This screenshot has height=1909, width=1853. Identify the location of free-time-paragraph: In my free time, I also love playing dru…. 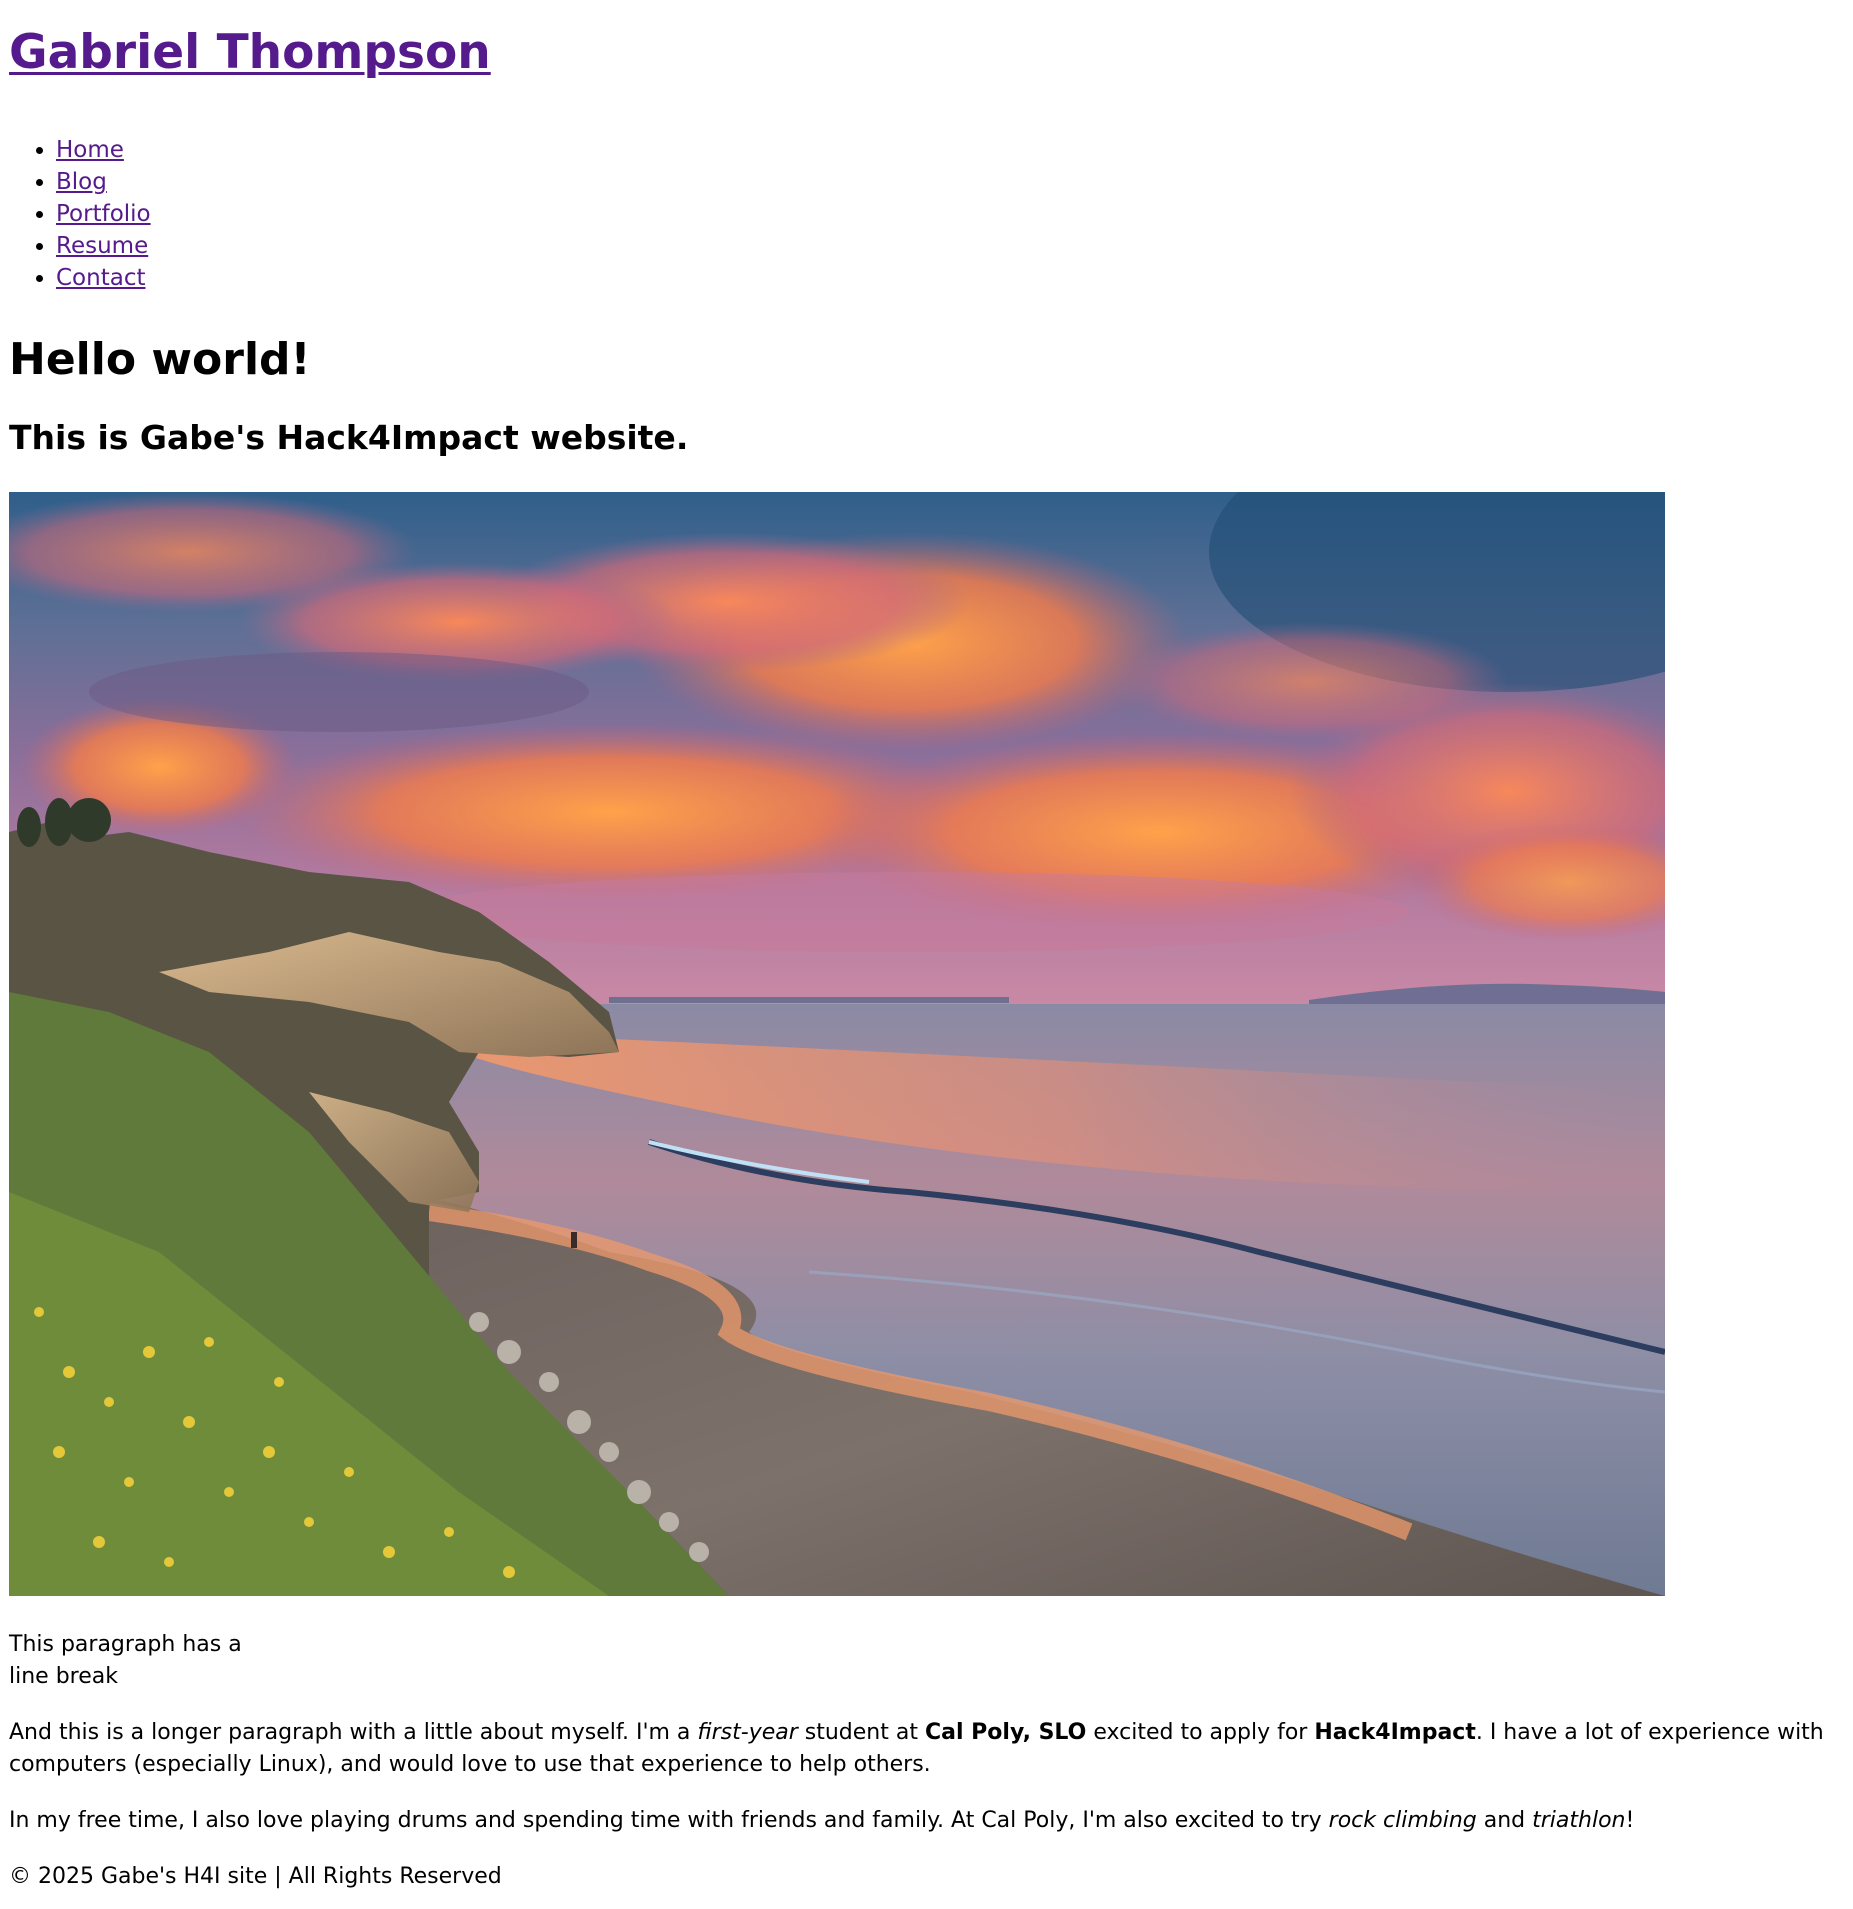
(926, 1821).